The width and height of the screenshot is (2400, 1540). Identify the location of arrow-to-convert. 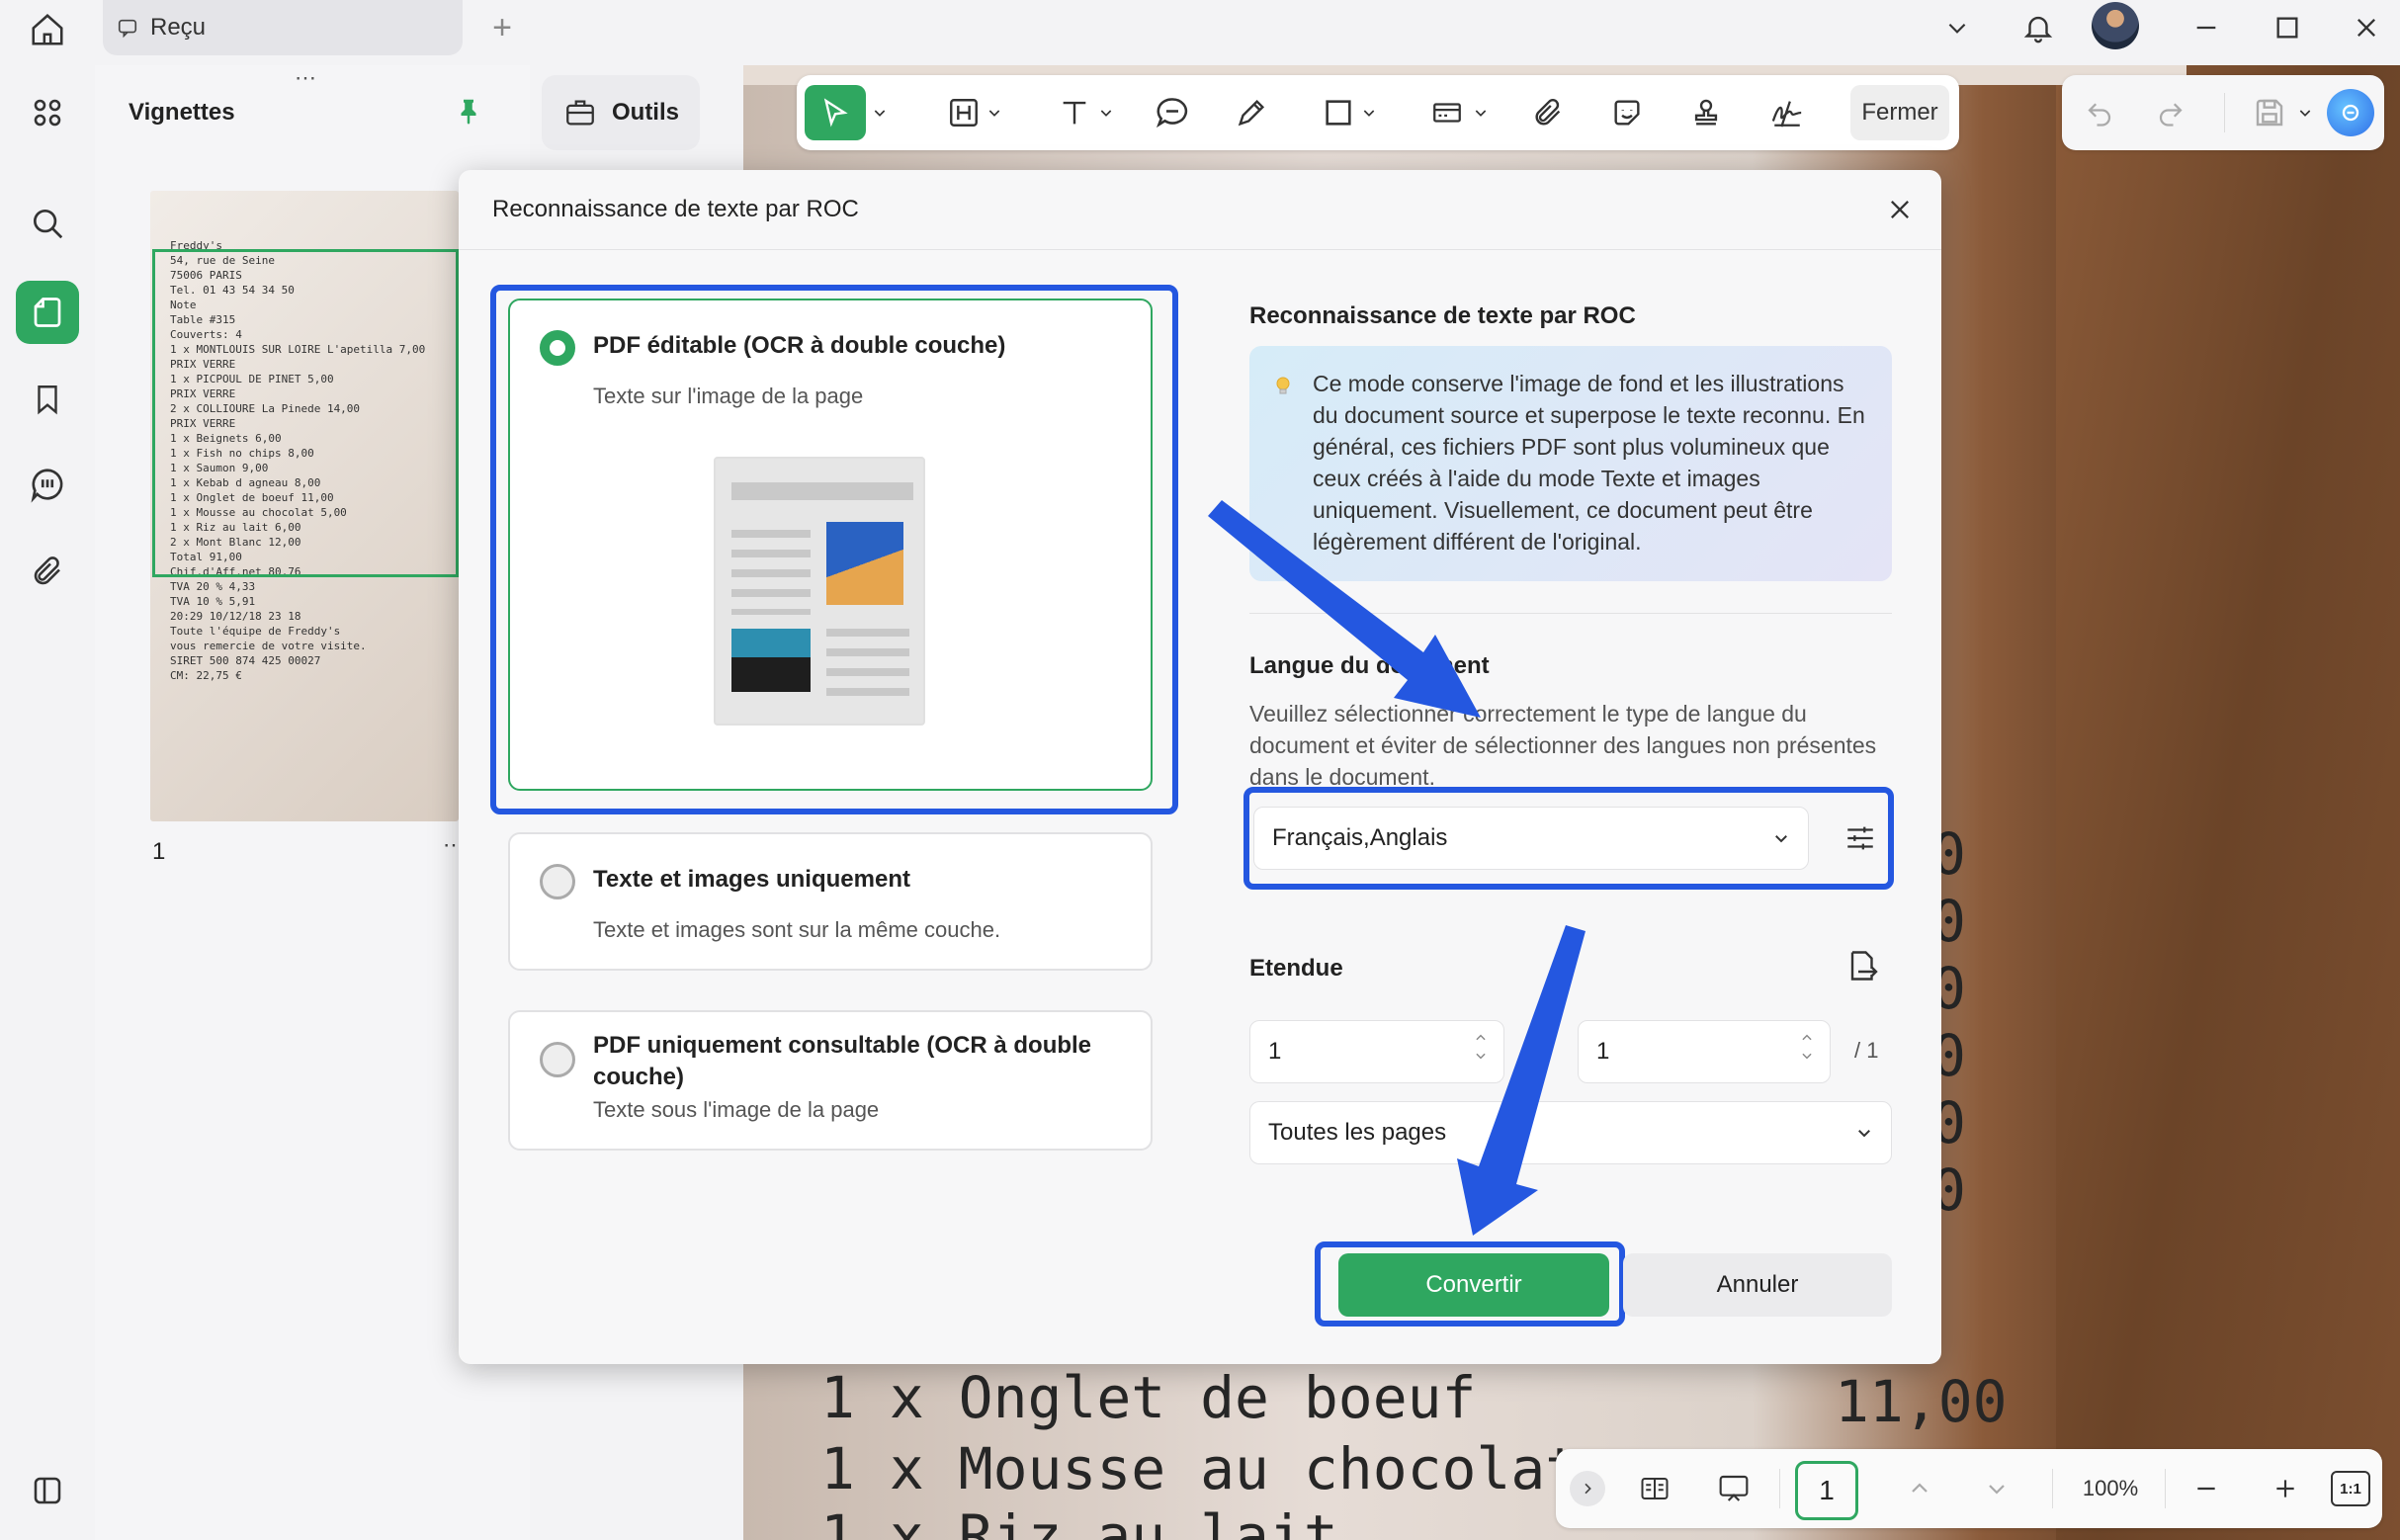
(1522, 1080).